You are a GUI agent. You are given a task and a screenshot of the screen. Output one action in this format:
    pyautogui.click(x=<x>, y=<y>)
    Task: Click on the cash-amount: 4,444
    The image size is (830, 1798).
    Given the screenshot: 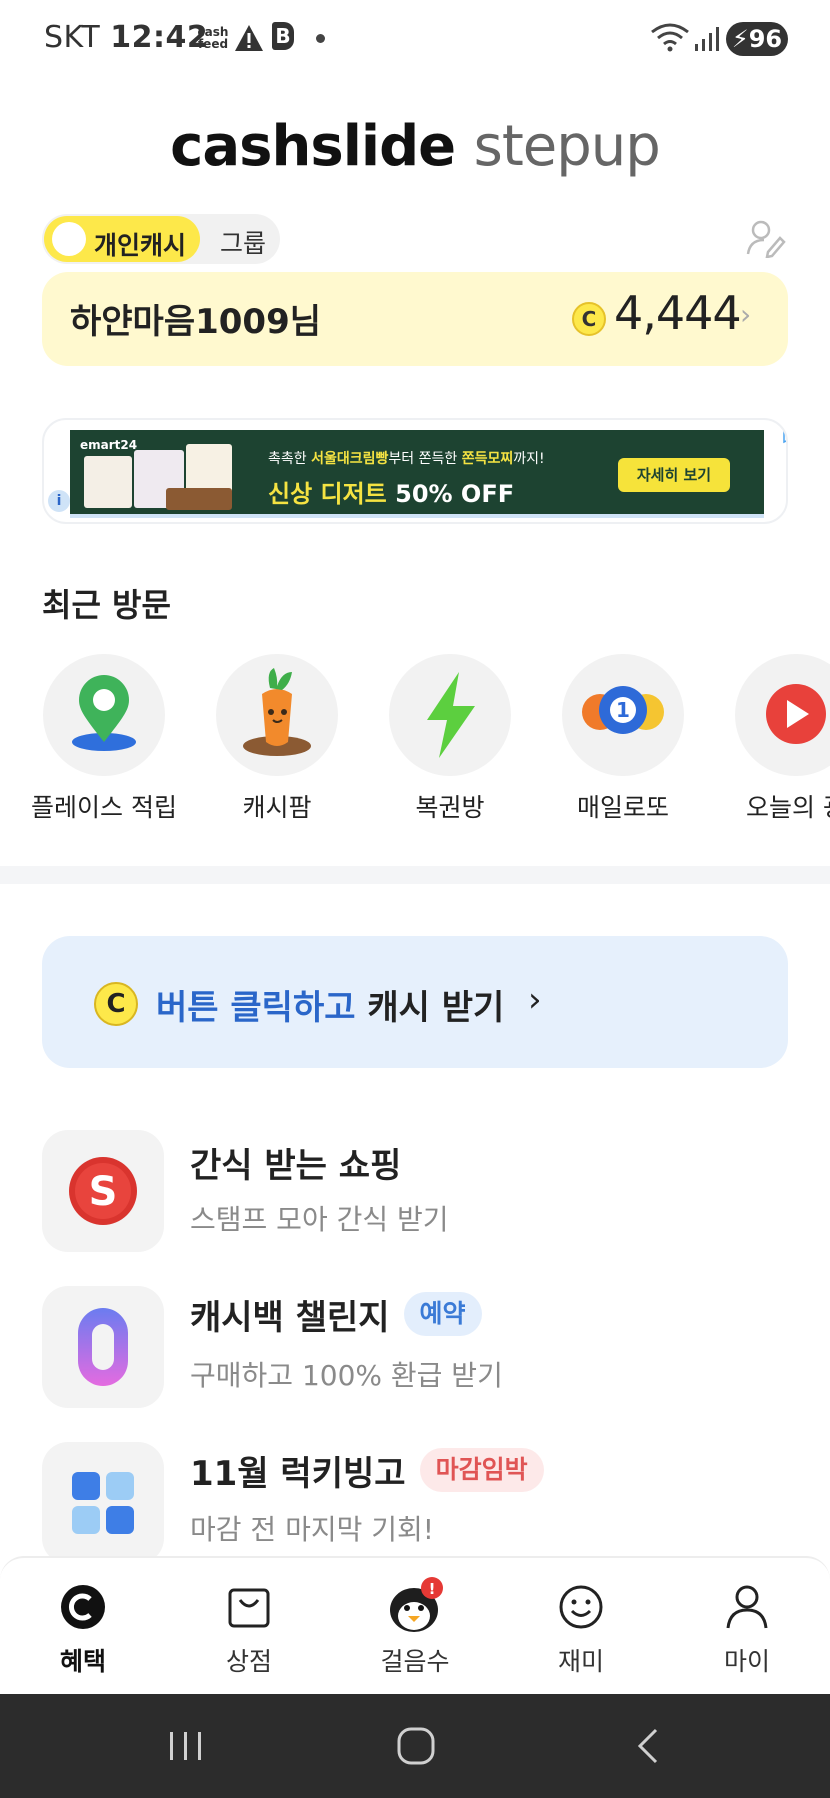 What is the action you would take?
    pyautogui.click(x=678, y=313)
    